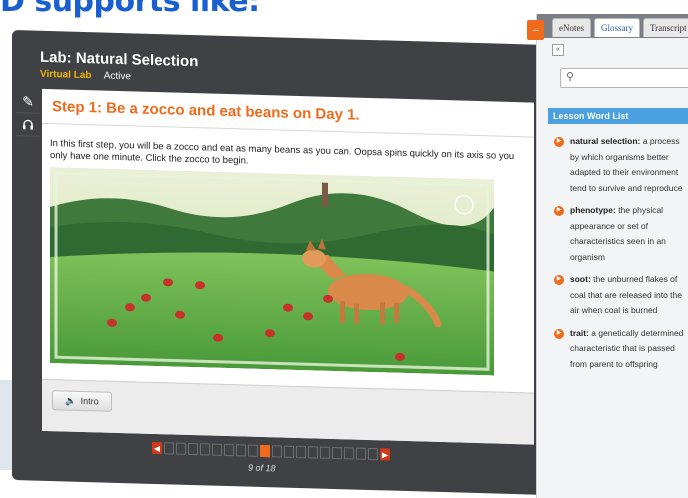 The height and width of the screenshot is (498, 688). What do you see at coordinates (288, 411) in the screenshot?
I see `content-footer: 🔈 Intro` at bounding box center [288, 411].